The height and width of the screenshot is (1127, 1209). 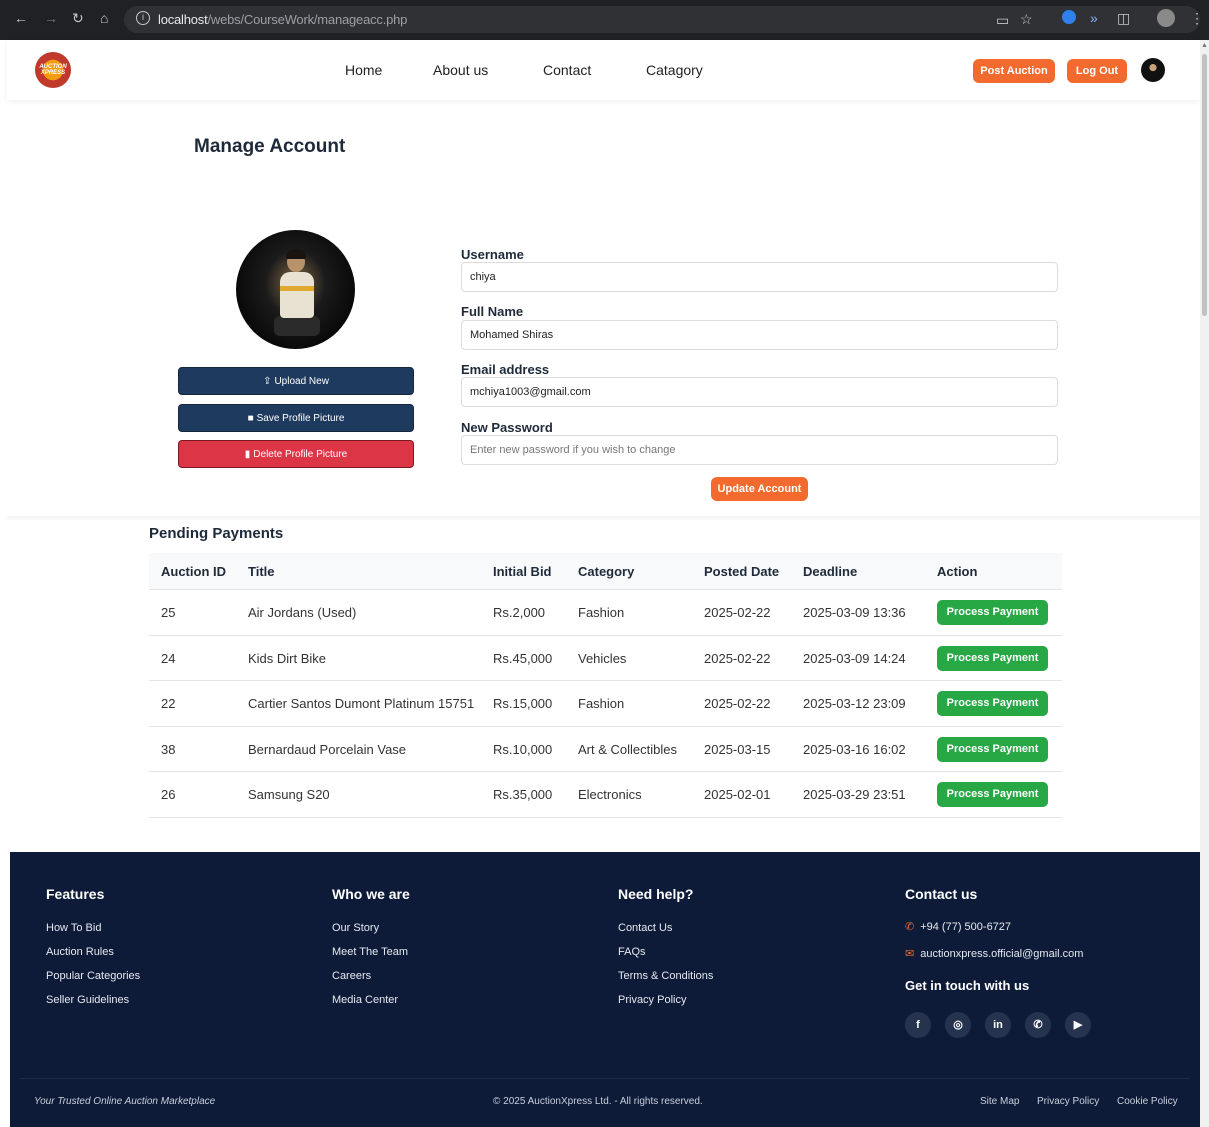 I want to click on url-text: localhost/webs/CourseWork/manageacc.php, so click(x=283, y=19).